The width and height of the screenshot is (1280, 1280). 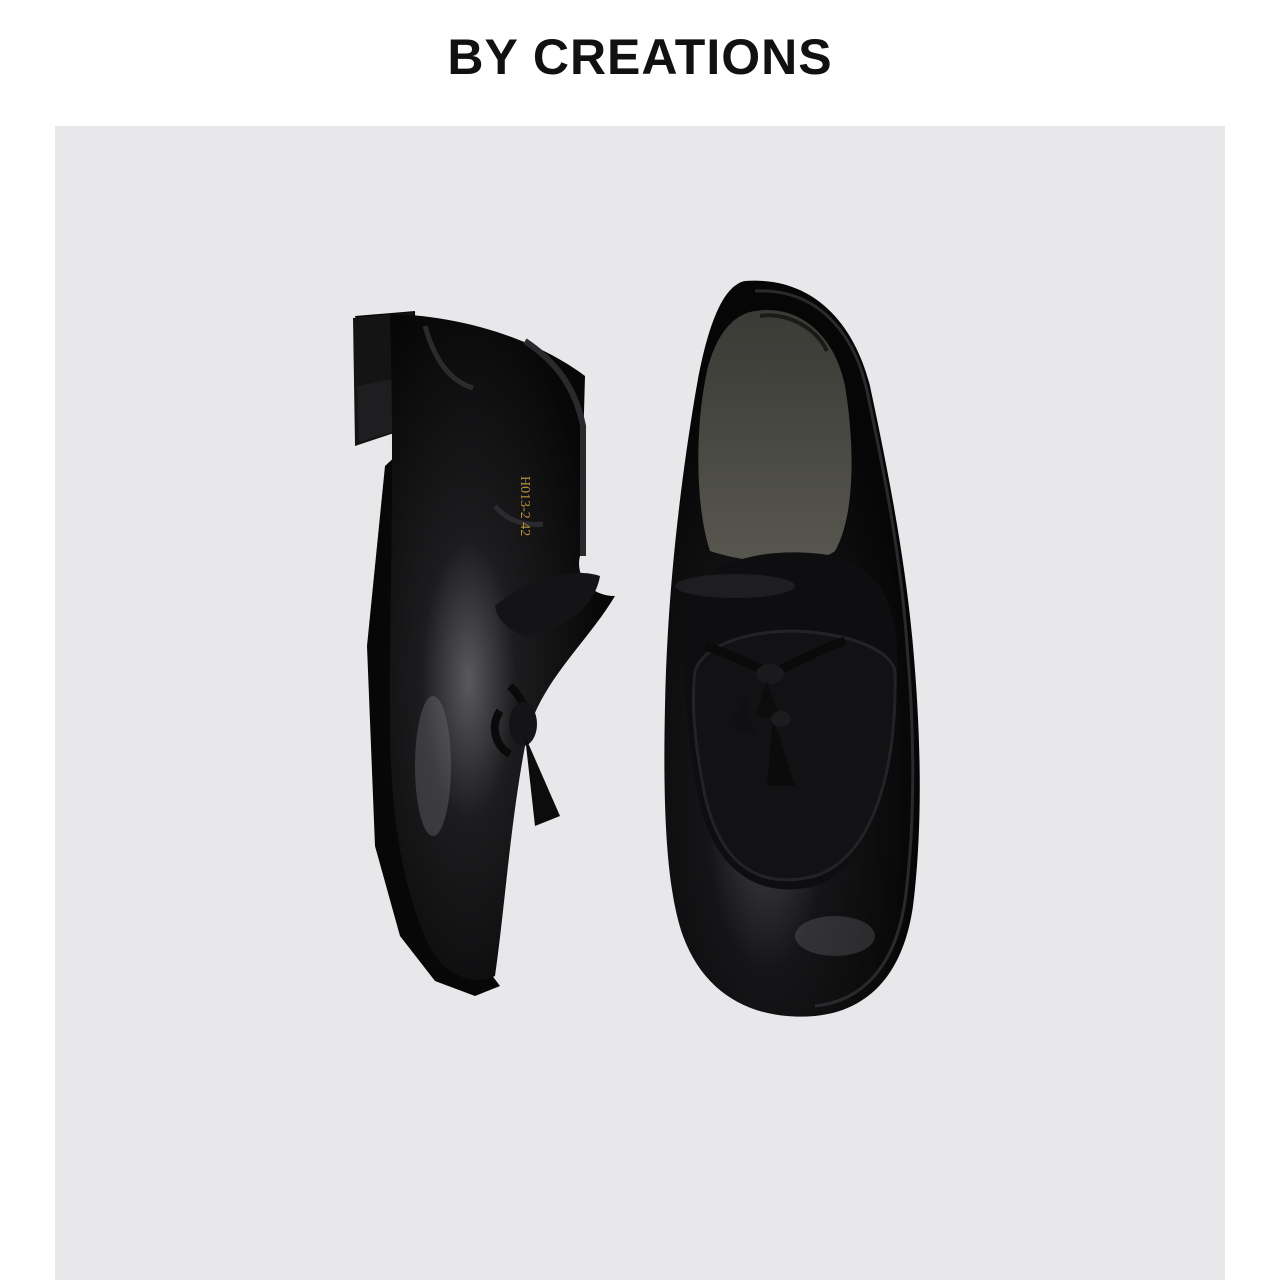 I want to click on brand-logo: BY CREATIONS, so click(x=640, y=57).